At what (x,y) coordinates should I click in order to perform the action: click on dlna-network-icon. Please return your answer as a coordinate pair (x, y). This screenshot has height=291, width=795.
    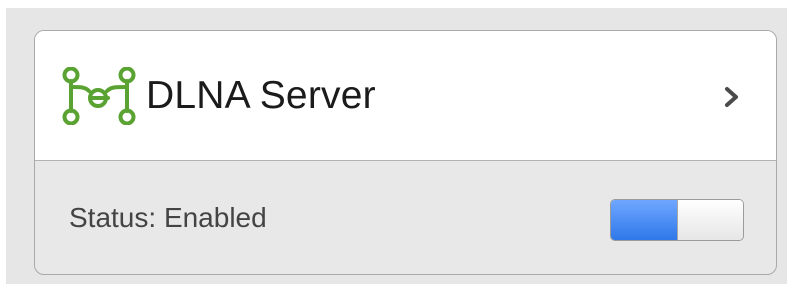
    Looking at the image, I should click on (99, 96).